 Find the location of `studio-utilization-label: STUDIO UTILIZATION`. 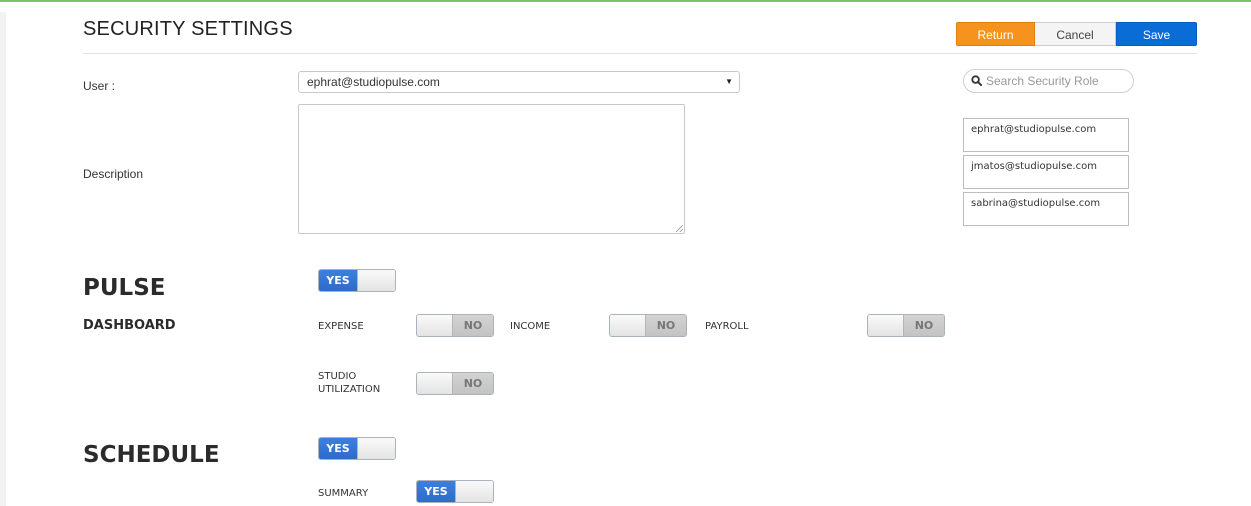

studio-utilization-label: STUDIO UTILIZATION is located at coordinates (349, 383).